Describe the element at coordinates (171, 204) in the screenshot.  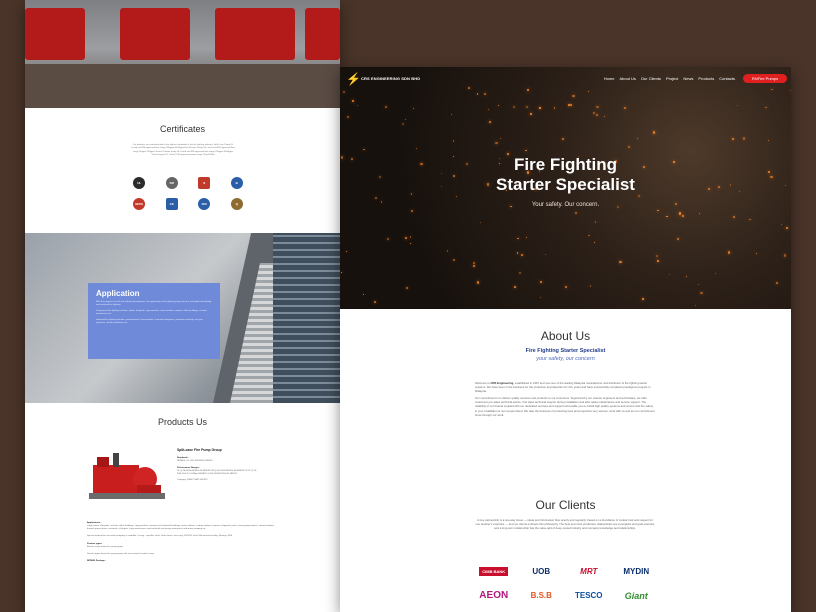
I see `ce-logo: CE` at that location.